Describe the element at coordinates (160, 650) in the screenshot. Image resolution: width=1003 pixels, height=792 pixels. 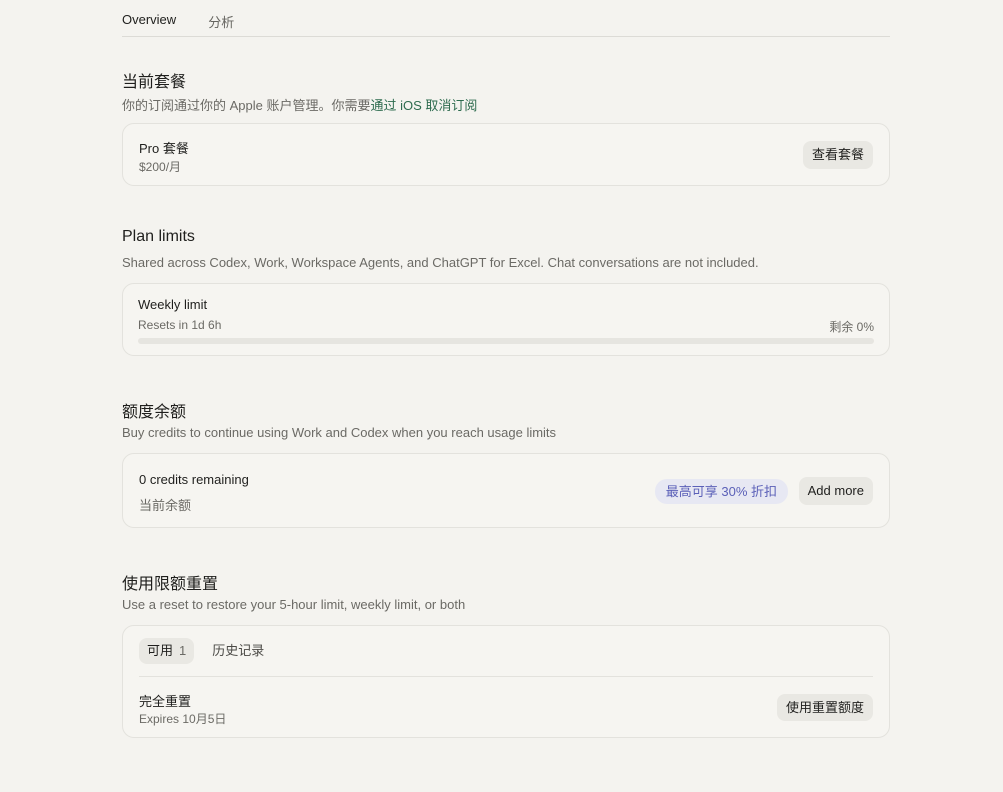
I see `subtab-available-label: 可用` at that location.